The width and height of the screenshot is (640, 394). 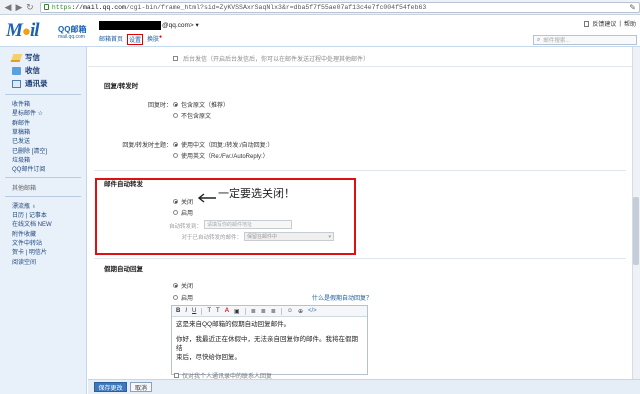 I want to click on emoji-button: ☺, so click(x=290, y=311).